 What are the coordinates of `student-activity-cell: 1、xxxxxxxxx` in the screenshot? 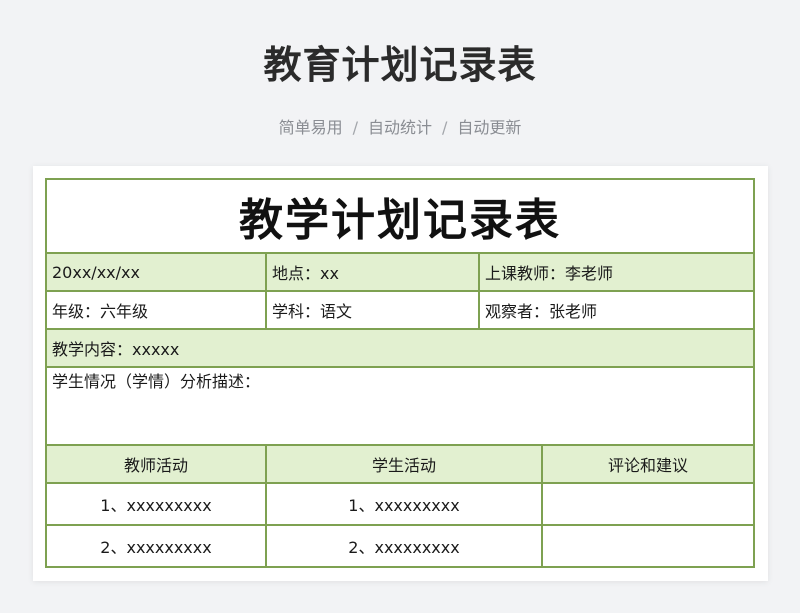 It's located at (404, 504).